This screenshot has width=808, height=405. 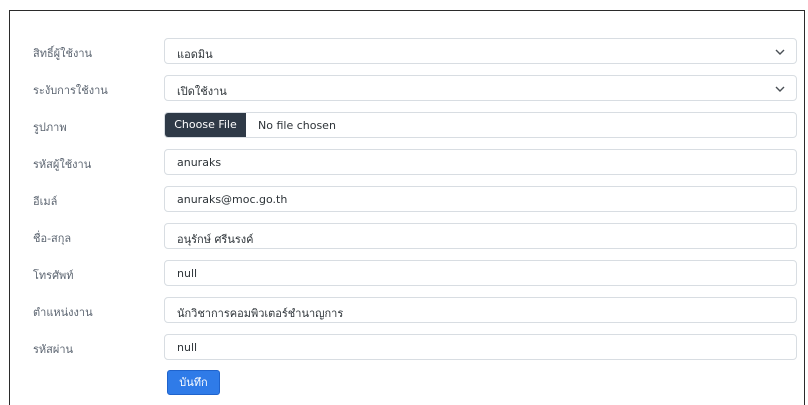 I want to click on phone-label: โทรศัพท์, so click(x=53, y=275).